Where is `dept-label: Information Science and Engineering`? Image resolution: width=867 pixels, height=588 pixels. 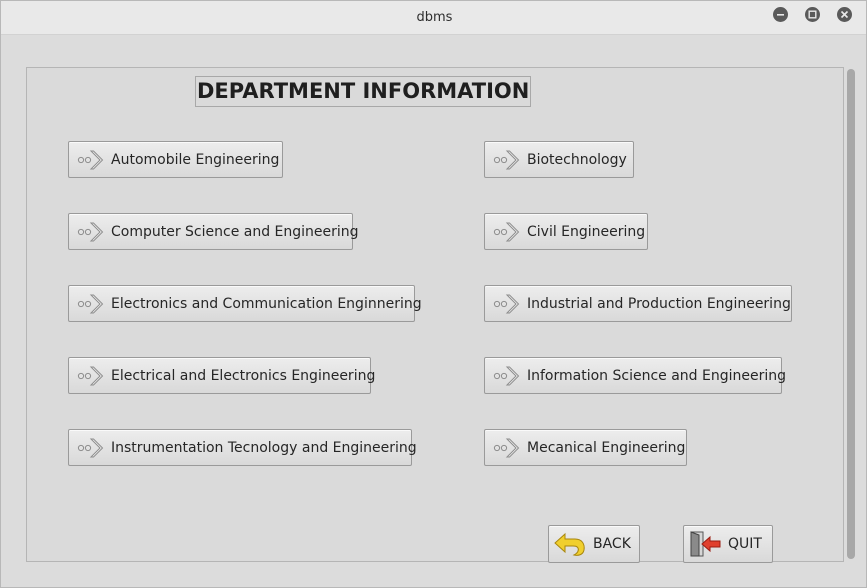
dept-label: Information Science and Engineering is located at coordinates (656, 375).